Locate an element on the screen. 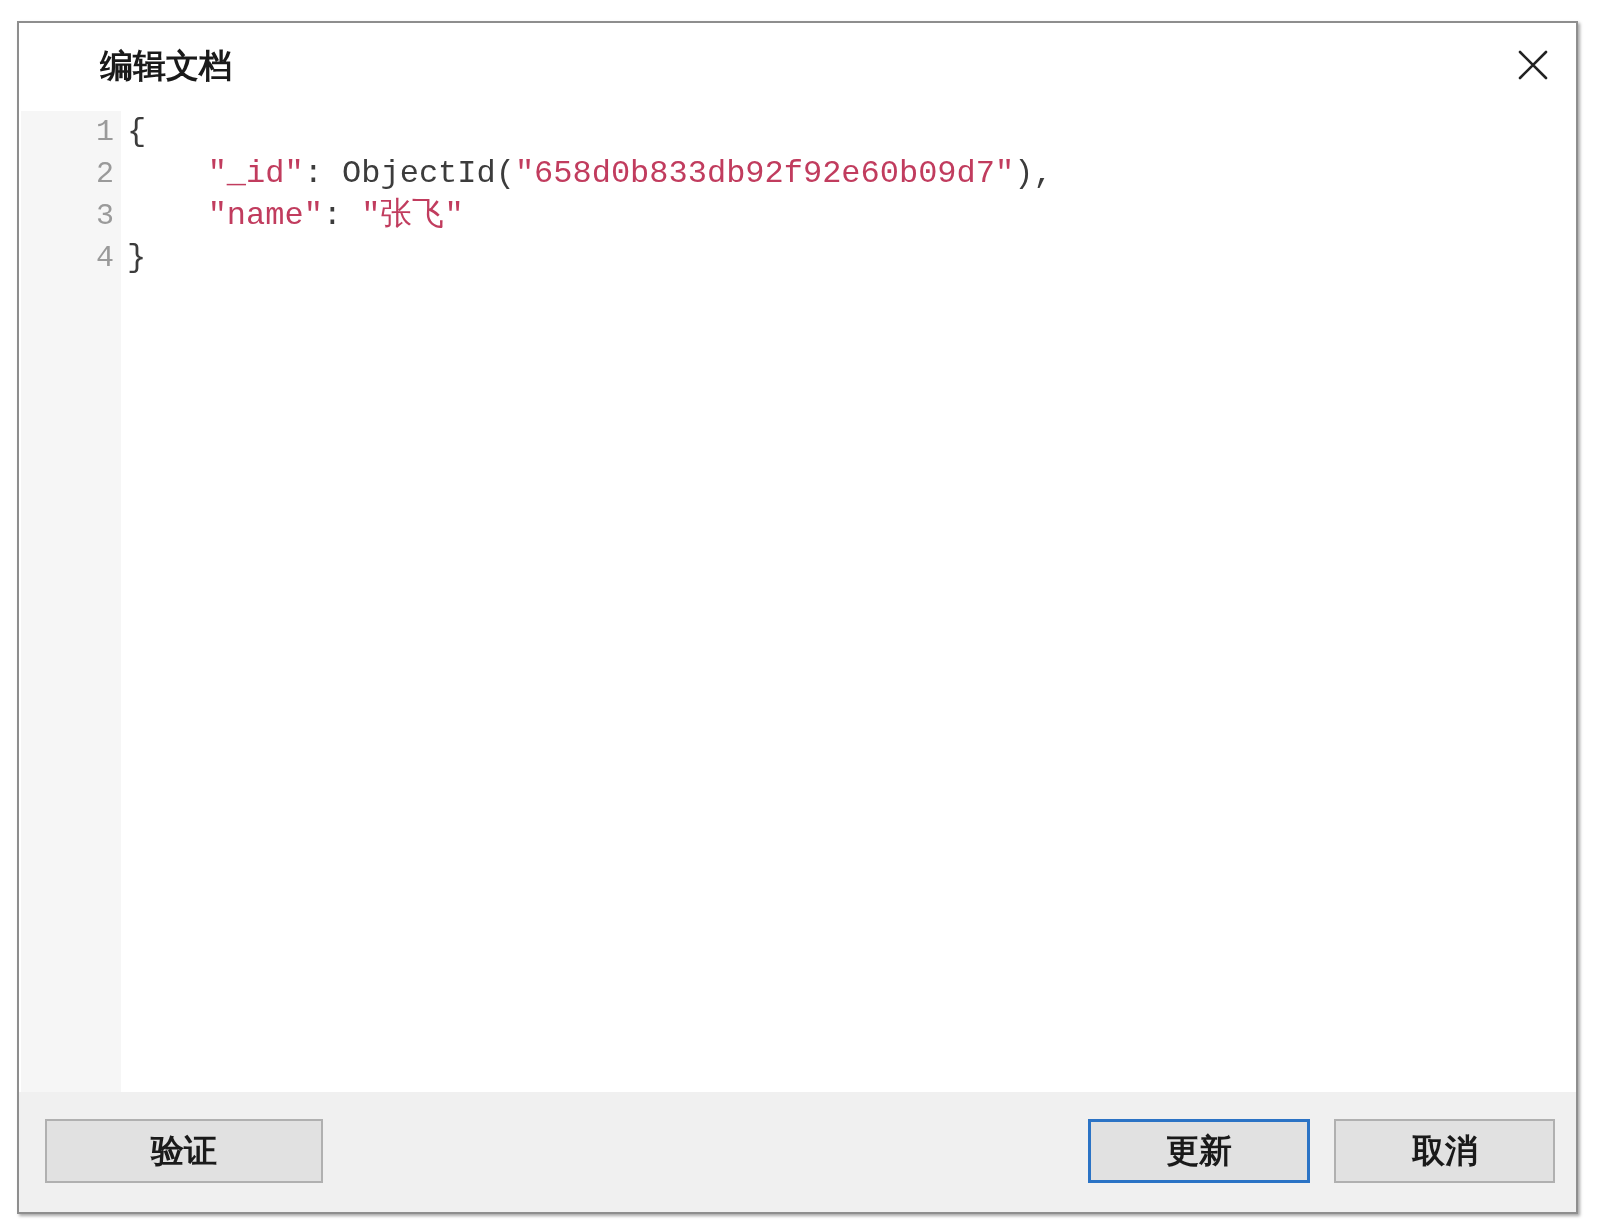 The height and width of the screenshot is (1228, 1604). line-number: 2 is located at coordinates (105, 174).